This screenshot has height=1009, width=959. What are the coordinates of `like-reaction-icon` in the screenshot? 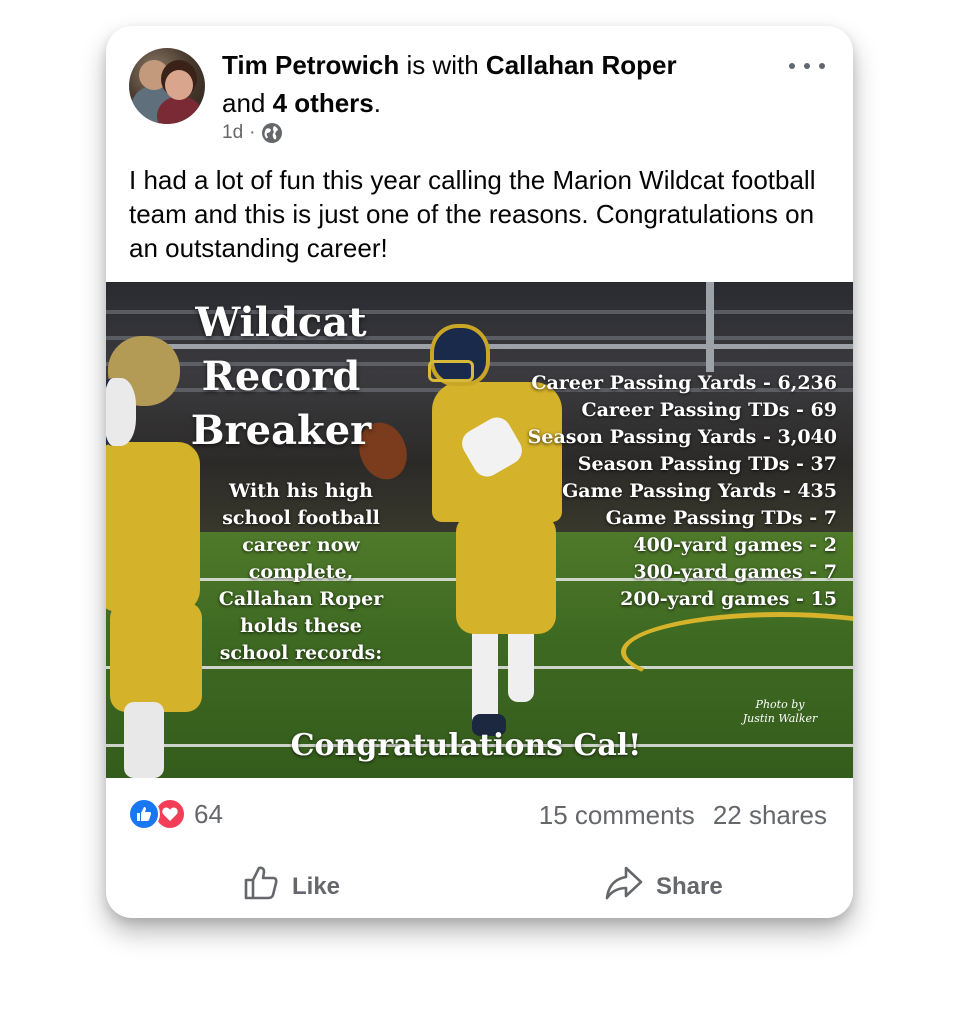 It's located at (144, 814).